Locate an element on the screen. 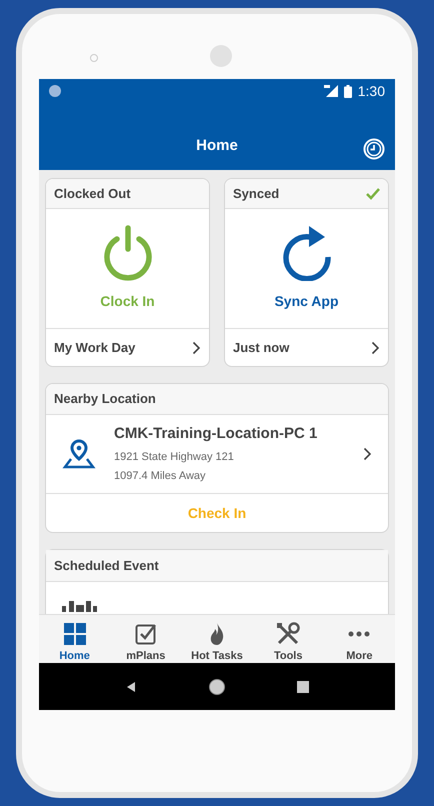 The width and height of the screenshot is (434, 806). speaker-icon is located at coordinates (221, 56).